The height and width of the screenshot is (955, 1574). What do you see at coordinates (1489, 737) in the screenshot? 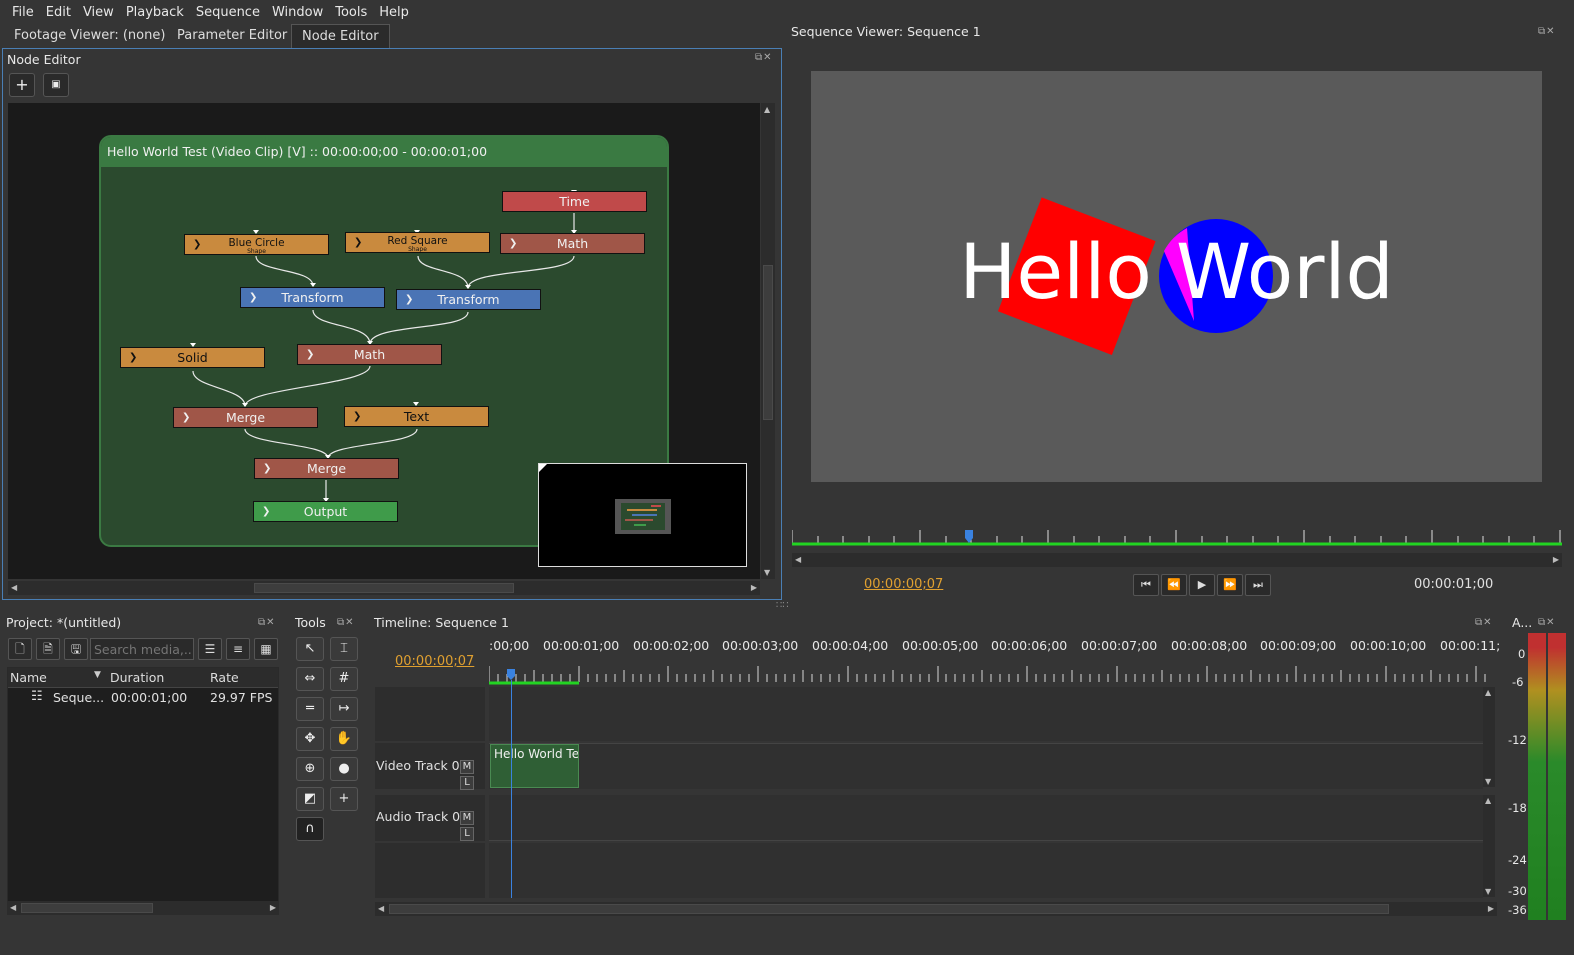
I see `video-tracks-vscrollbar: ▲ ▼` at bounding box center [1489, 737].